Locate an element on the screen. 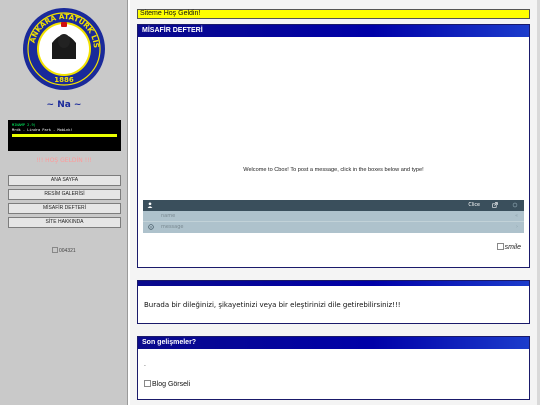  mini-player: MINAMP 2.9) Mrdk - Lindra Park - MobLnk! is located at coordinates (64, 135).